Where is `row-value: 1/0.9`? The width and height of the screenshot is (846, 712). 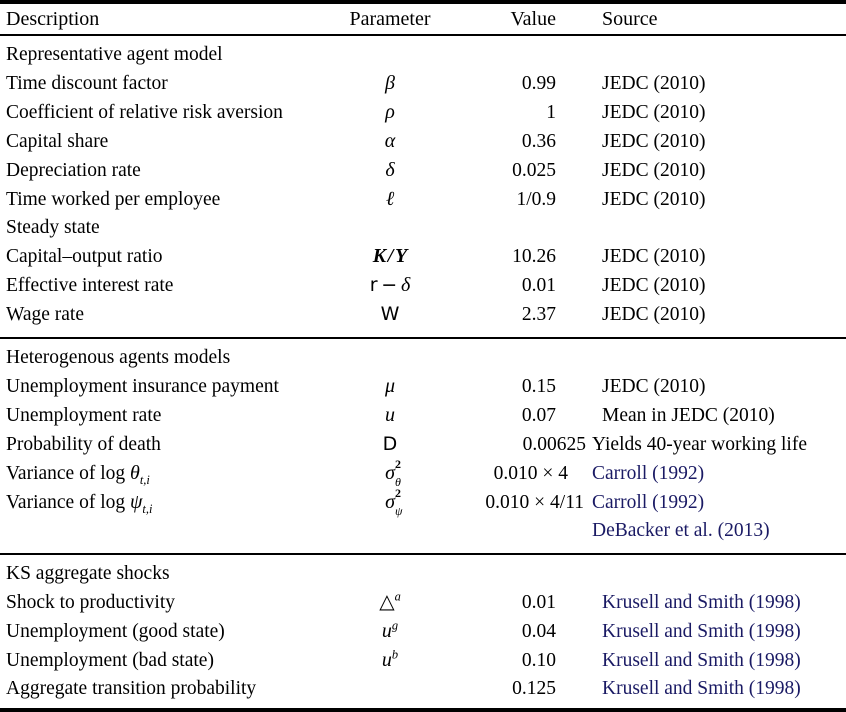
row-value: 1/0.9 is located at coordinates (536, 199).